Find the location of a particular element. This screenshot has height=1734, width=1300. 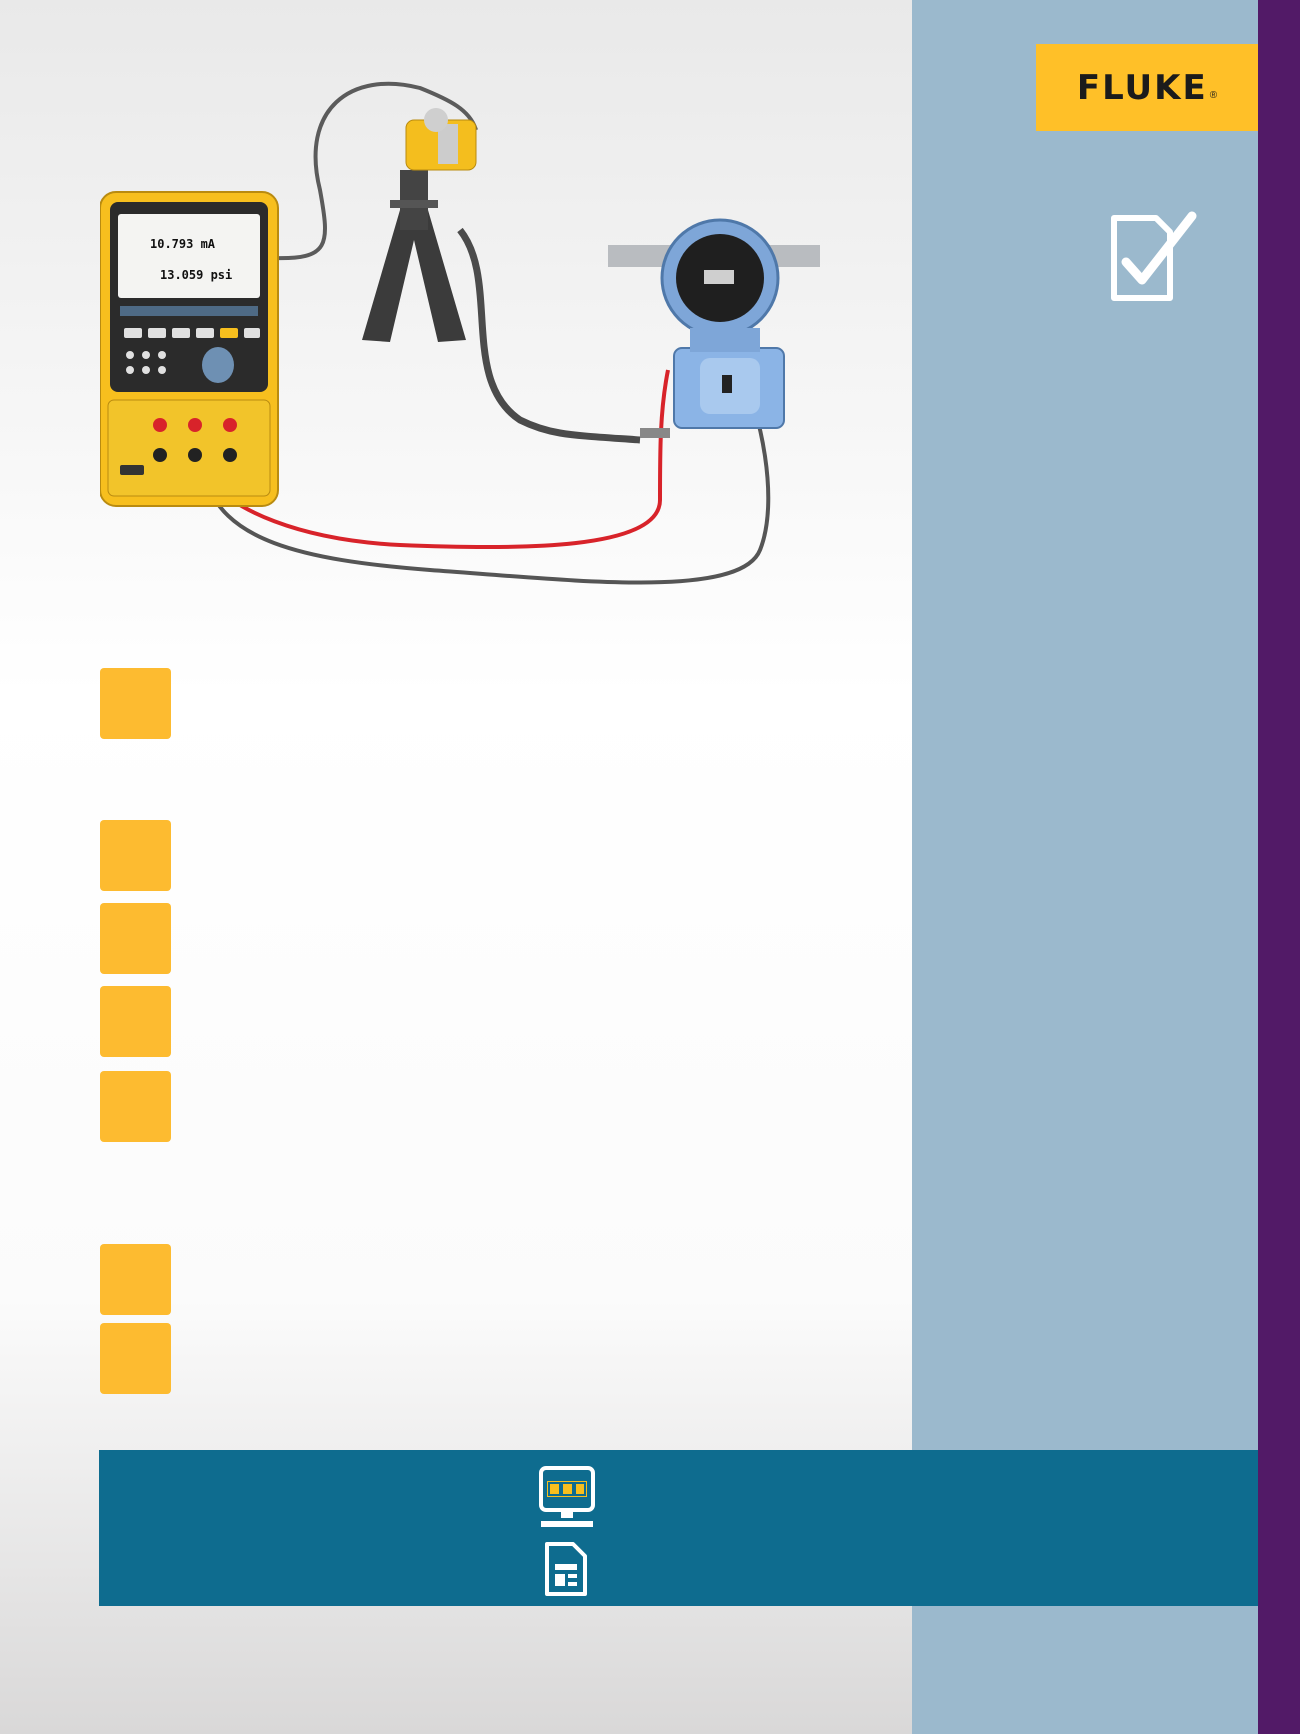

document-icon is located at coordinates (566, 1569).